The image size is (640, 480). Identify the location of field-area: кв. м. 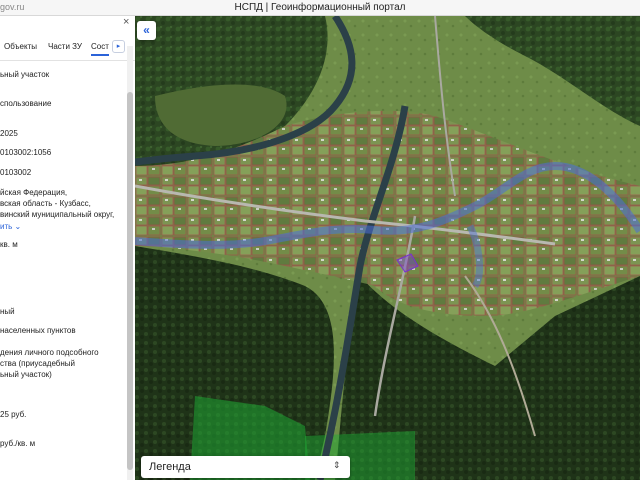
(9, 244).